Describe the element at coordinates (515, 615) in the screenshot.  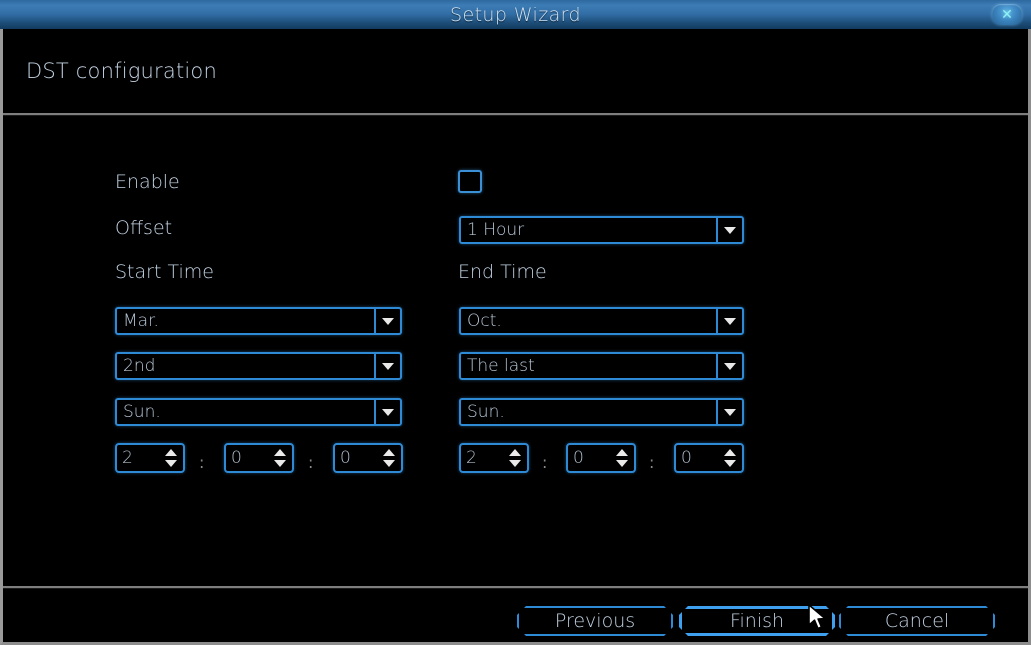
I see `footer-bar: Previous Finish Cancel` at that location.